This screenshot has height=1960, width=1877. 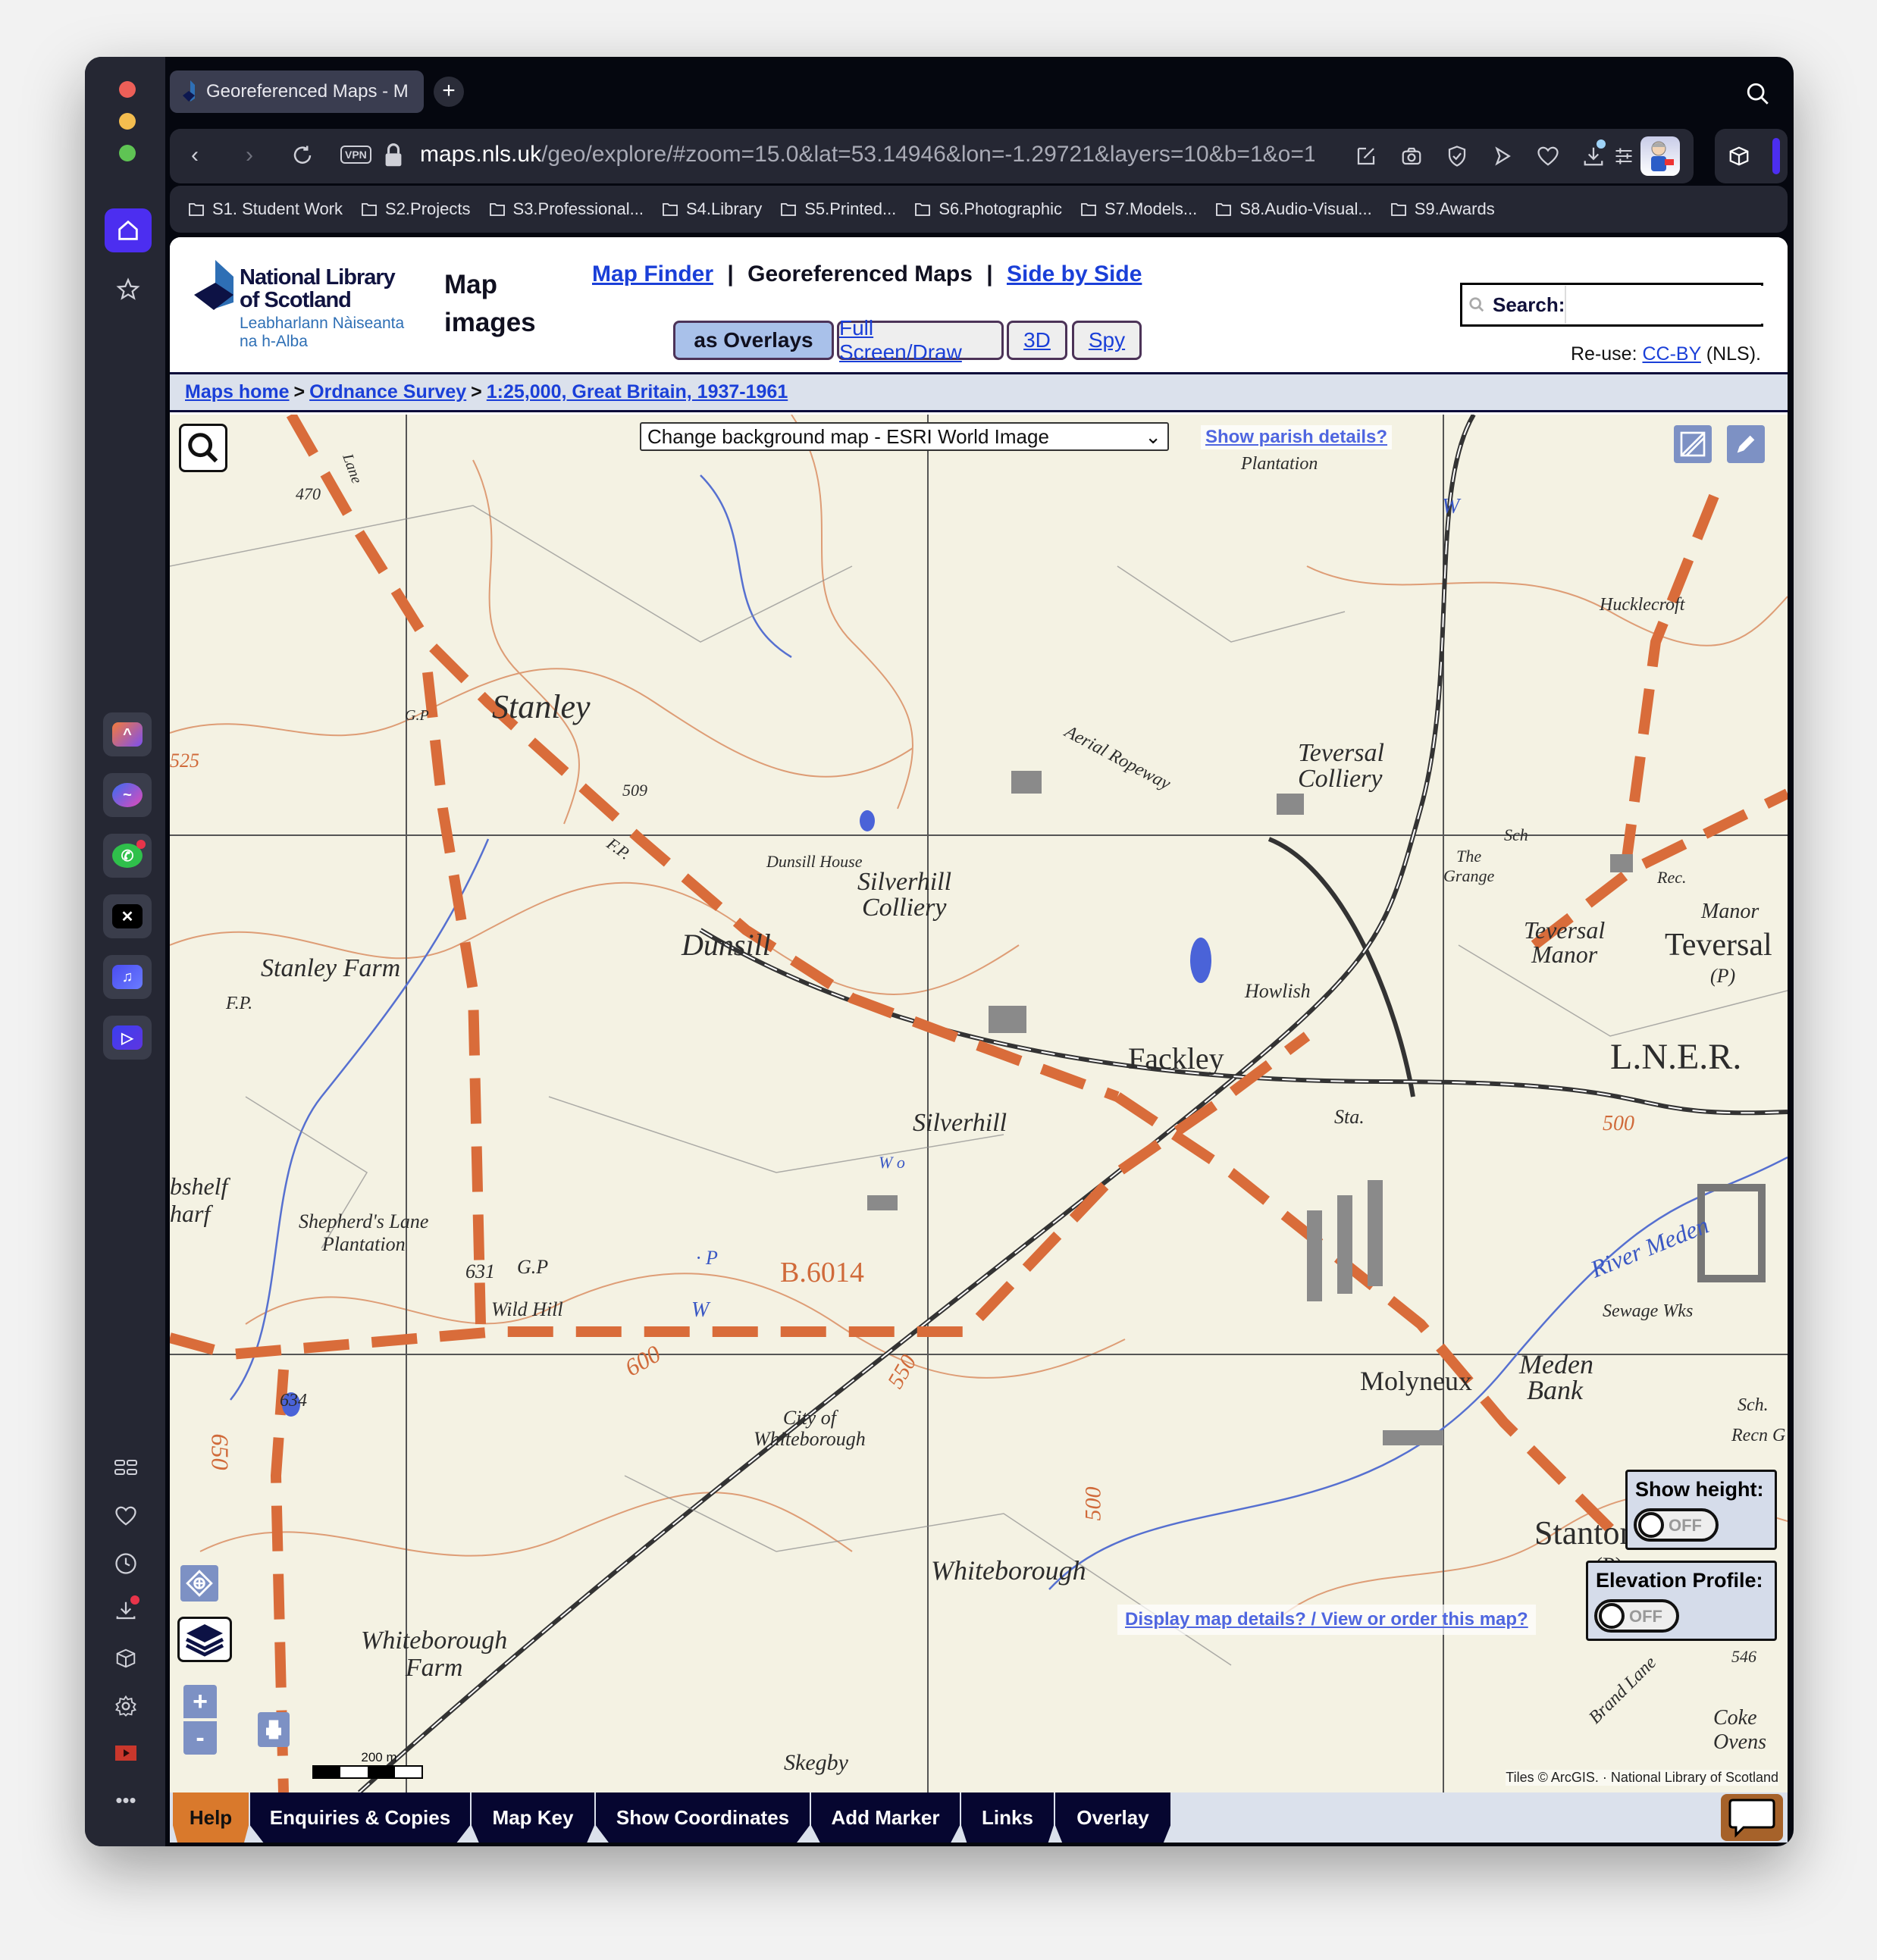 What do you see at coordinates (128, 121) in the screenshot?
I see `minimize-window-button` at bounding box center [128, 121].